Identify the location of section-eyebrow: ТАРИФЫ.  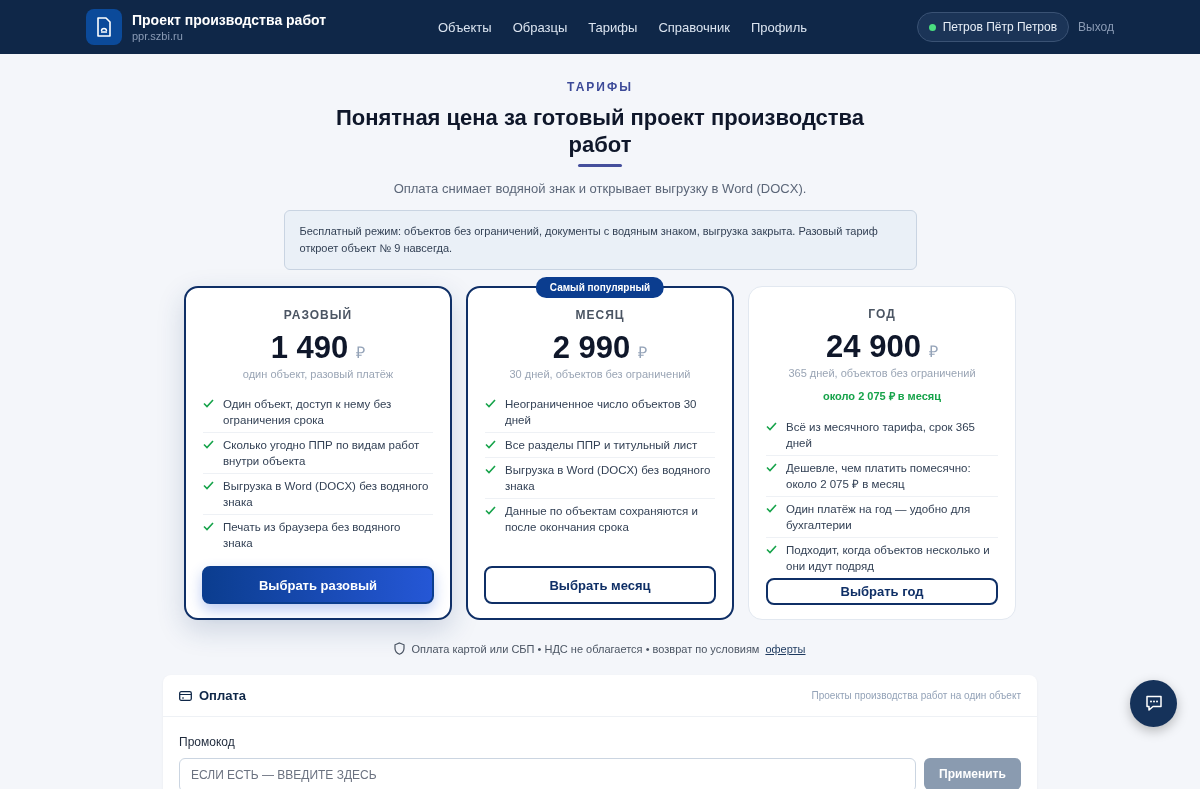
(600, 87).